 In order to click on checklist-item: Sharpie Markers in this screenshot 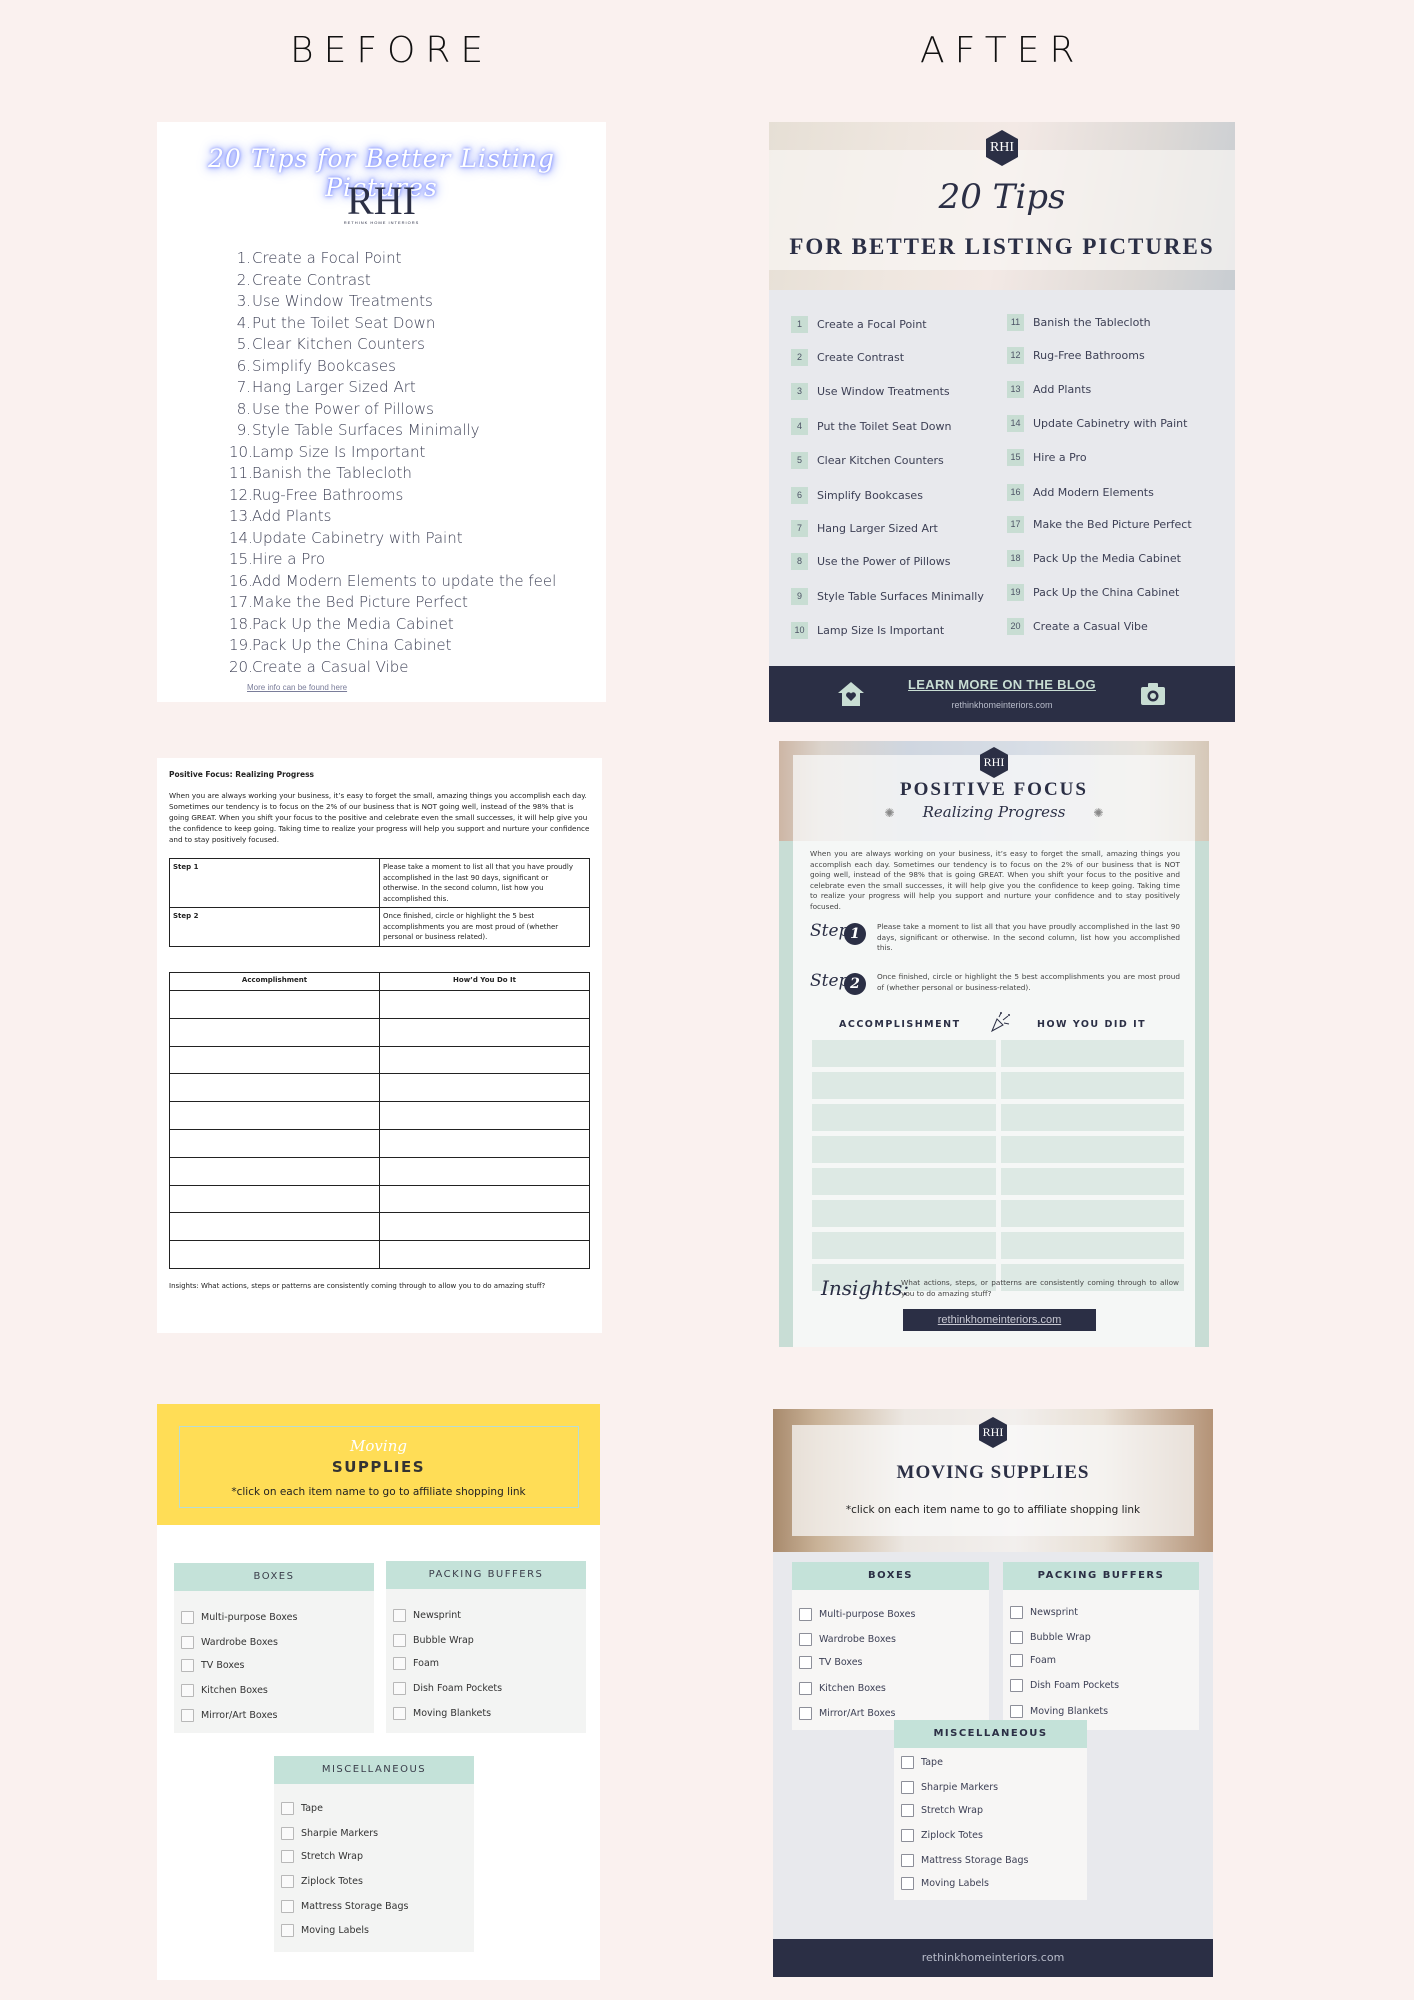, I will do `click(329, 1833)`.